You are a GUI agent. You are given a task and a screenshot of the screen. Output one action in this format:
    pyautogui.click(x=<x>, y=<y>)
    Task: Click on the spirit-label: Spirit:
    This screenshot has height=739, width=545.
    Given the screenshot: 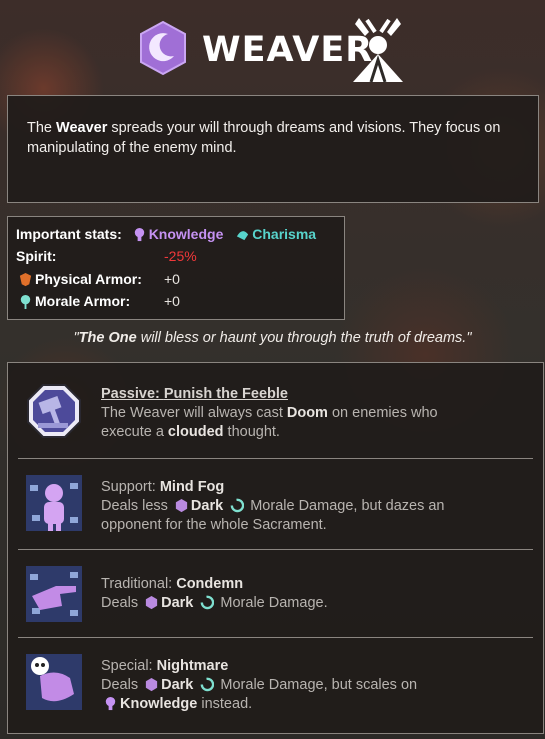 What is the action you would take?
    pyautogui.click(x=36, y=256)
    